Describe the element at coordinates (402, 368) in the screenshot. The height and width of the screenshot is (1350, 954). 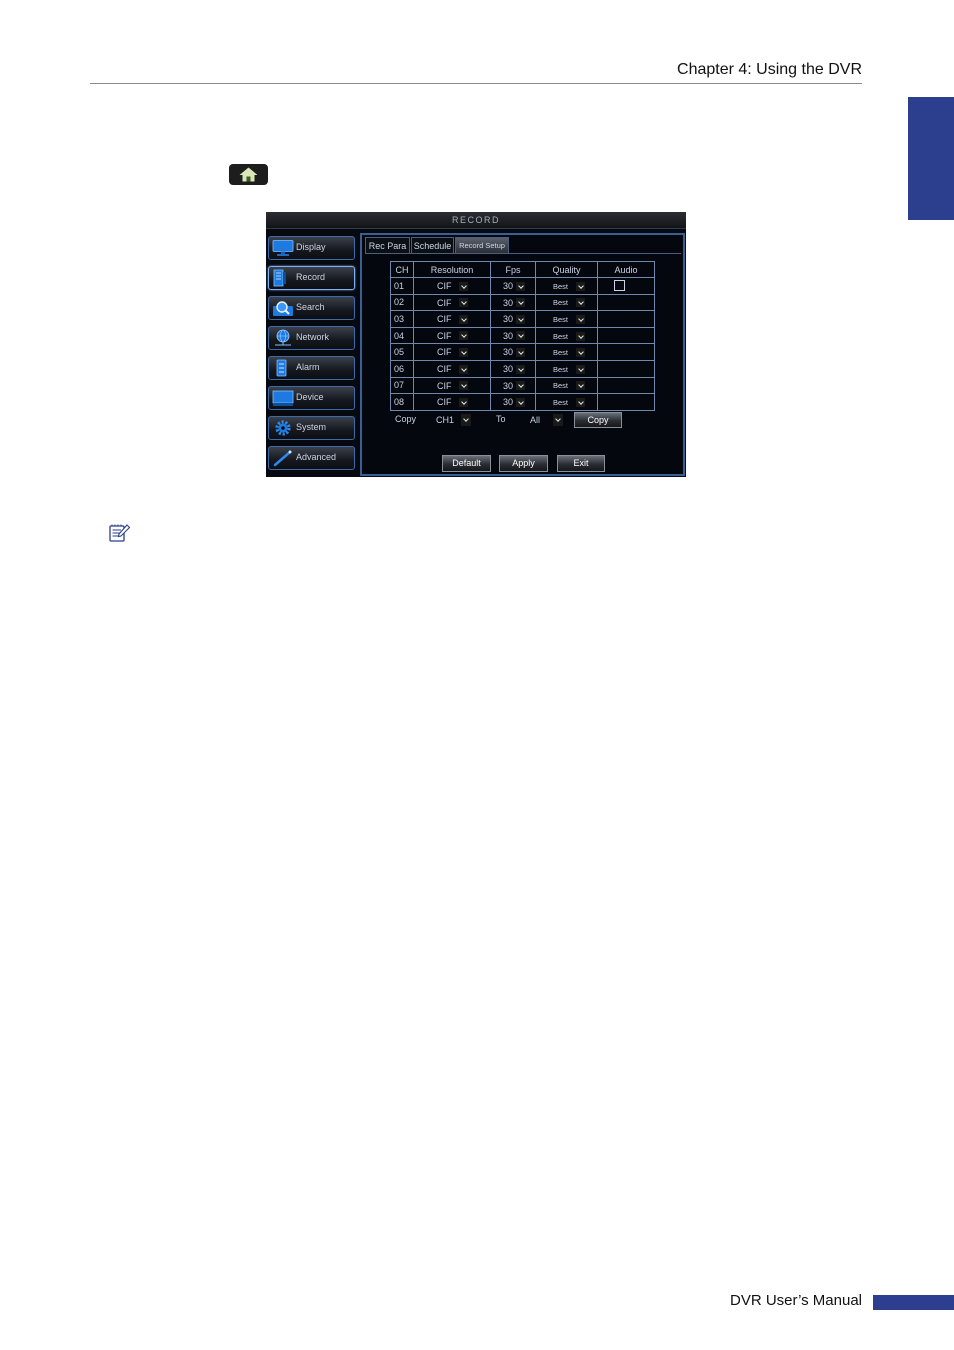
I see `channel-cell: 06` at that location.